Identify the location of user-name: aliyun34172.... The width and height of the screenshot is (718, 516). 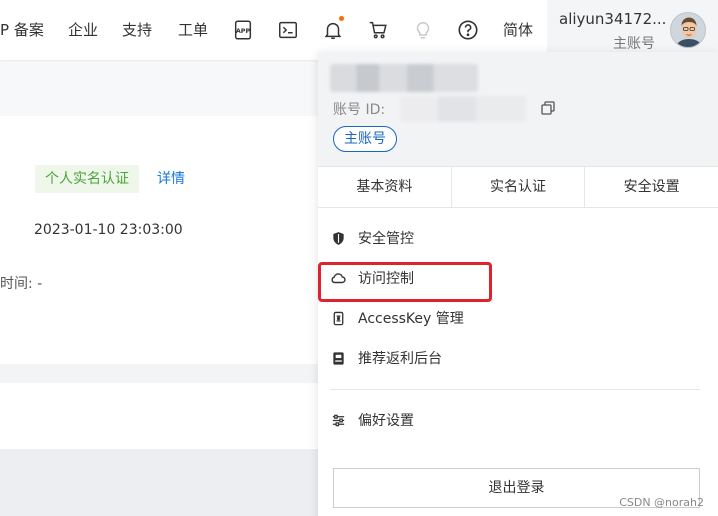
(613, 19).